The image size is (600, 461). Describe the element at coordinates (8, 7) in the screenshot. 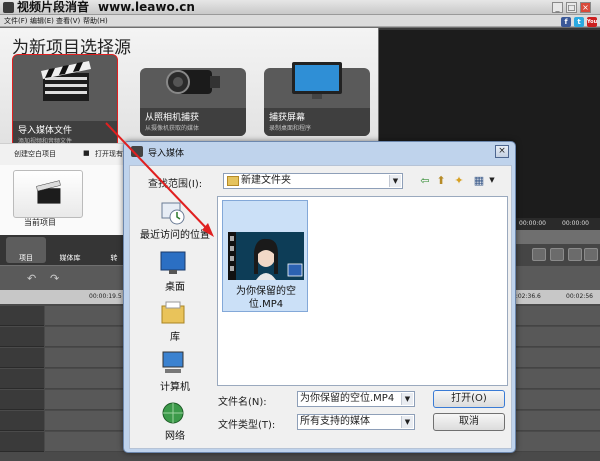

I see `app-icon` at that location.